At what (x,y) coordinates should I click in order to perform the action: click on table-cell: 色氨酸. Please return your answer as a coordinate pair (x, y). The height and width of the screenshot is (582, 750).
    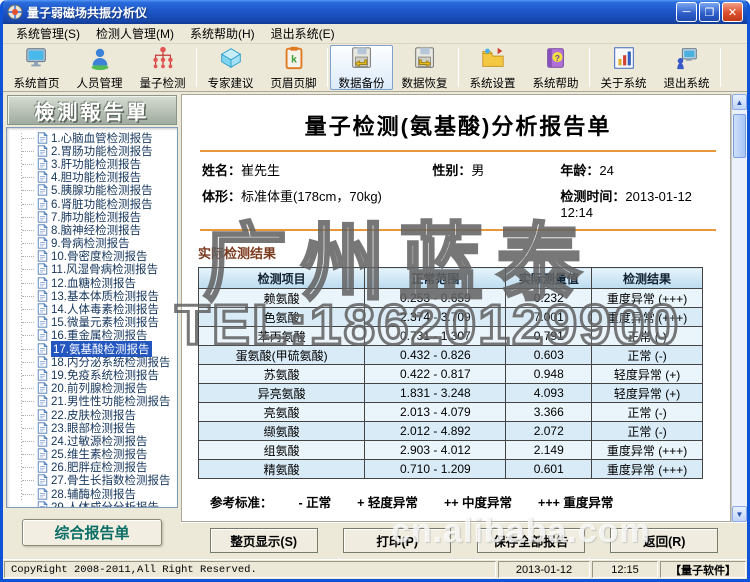
    Looking at the image, I should click on (281, 317).